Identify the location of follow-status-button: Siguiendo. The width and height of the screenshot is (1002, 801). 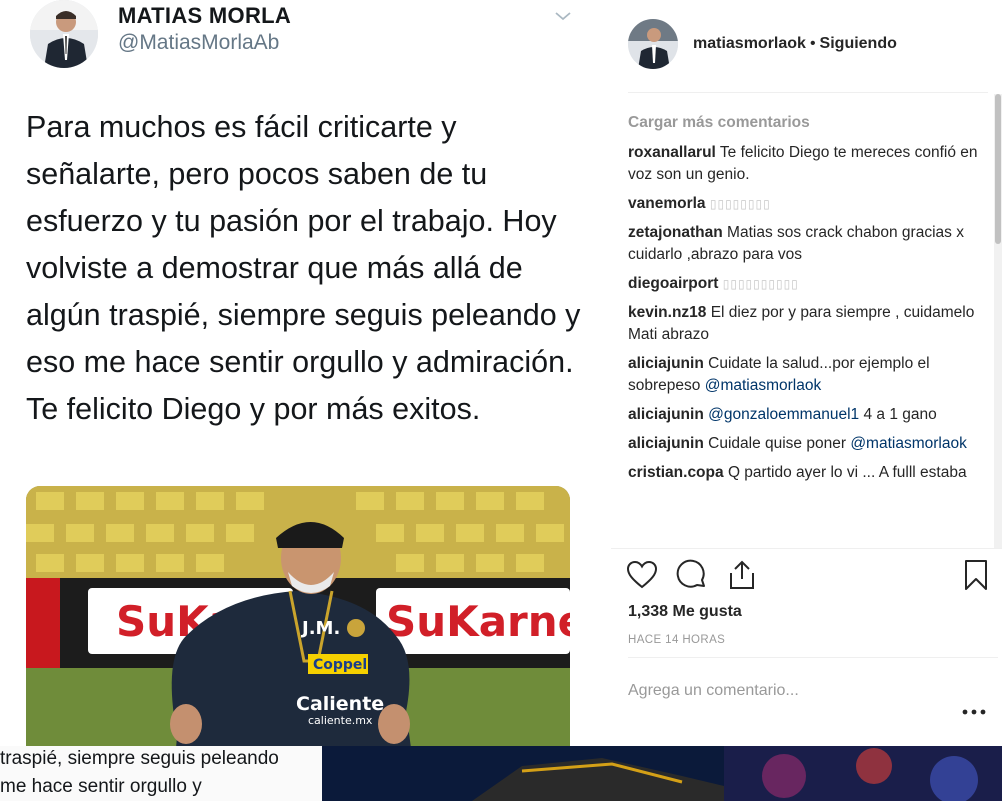
(858, 43).